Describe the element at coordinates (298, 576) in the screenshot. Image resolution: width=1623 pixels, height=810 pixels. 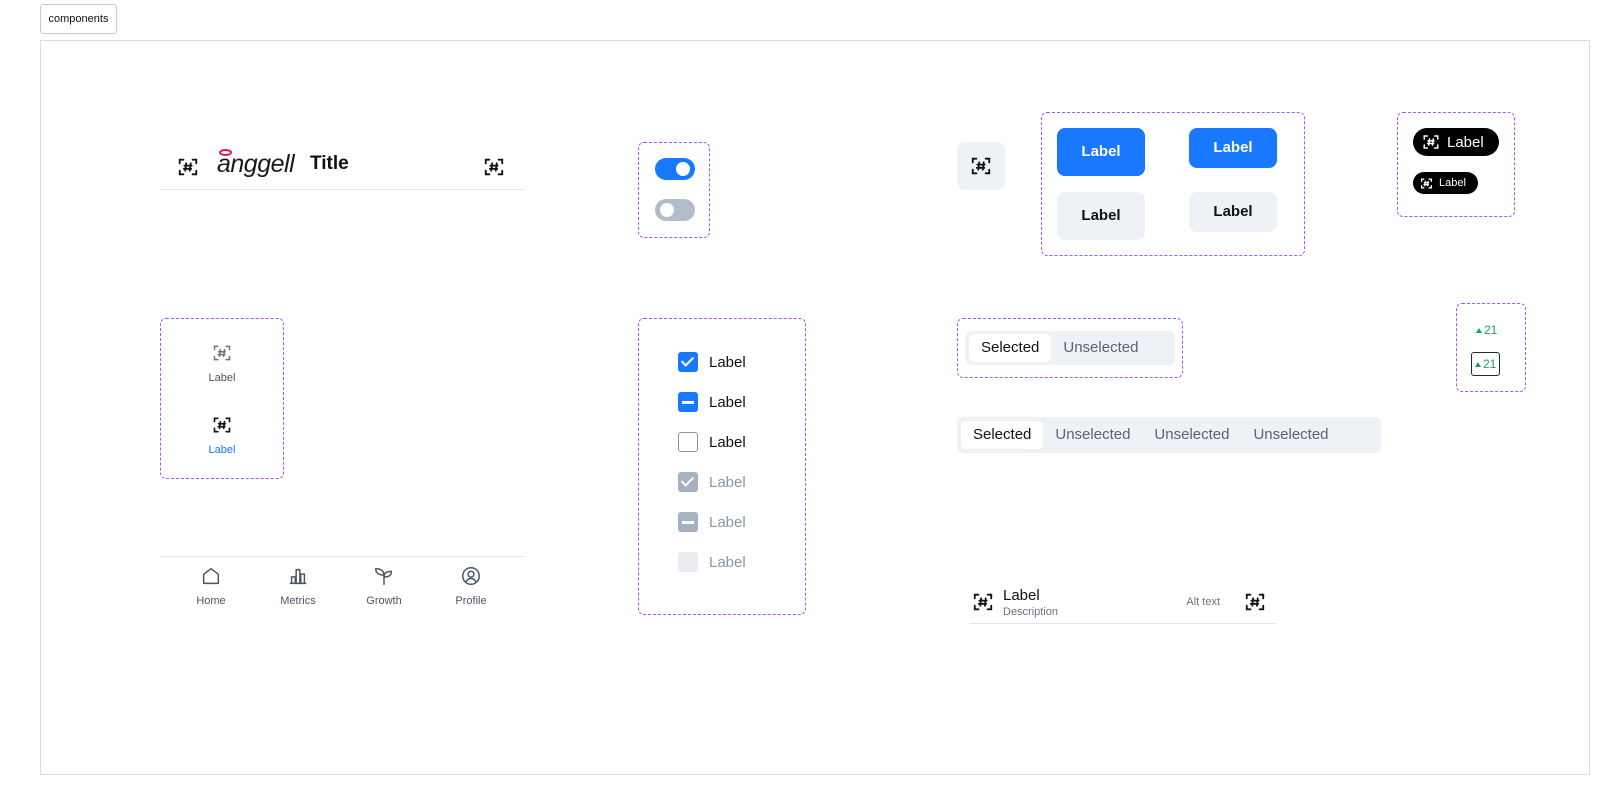
I see `bar-chart-icon` at that location.